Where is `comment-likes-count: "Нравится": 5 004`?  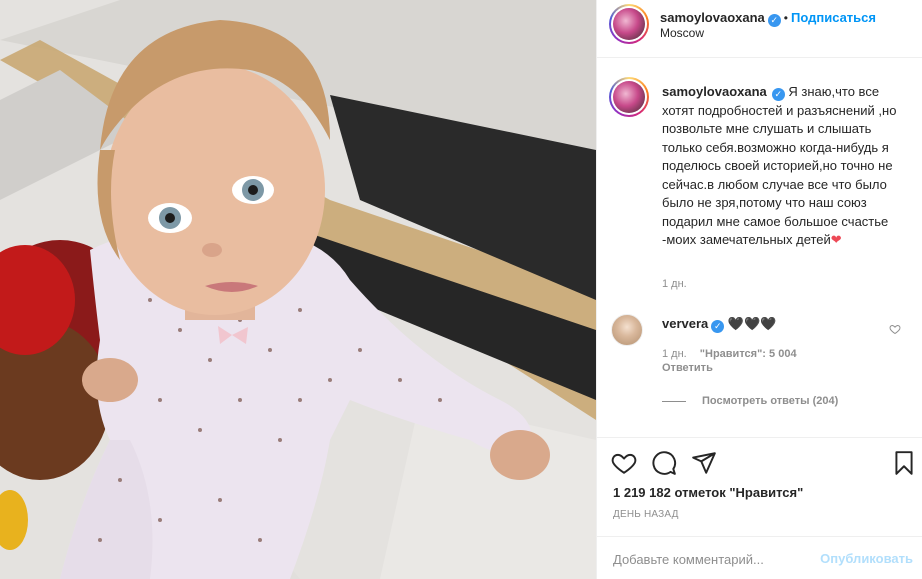 comment-likes-count: "Нравится": 5 004 is located at coordinates (748, 354).